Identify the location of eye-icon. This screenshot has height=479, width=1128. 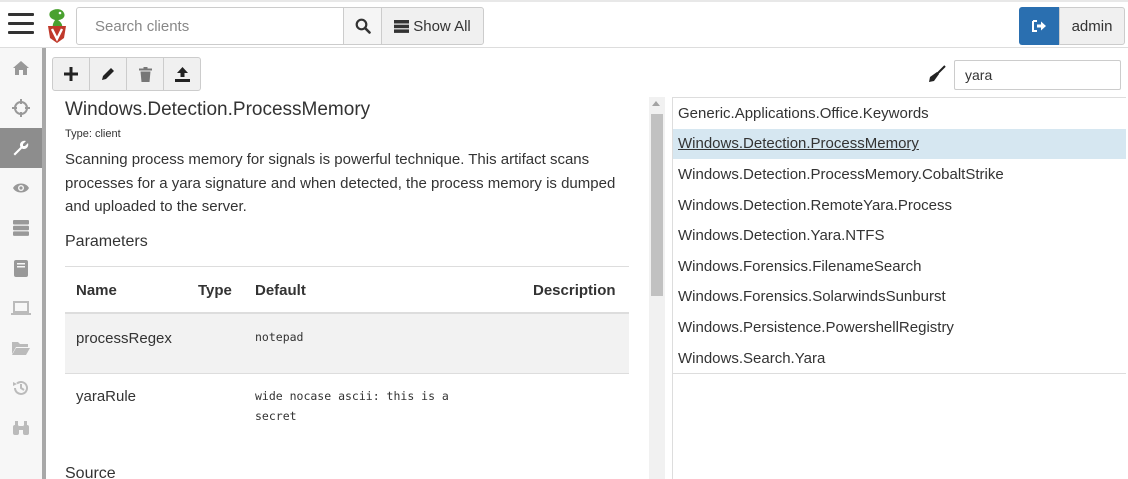
(21, 188).